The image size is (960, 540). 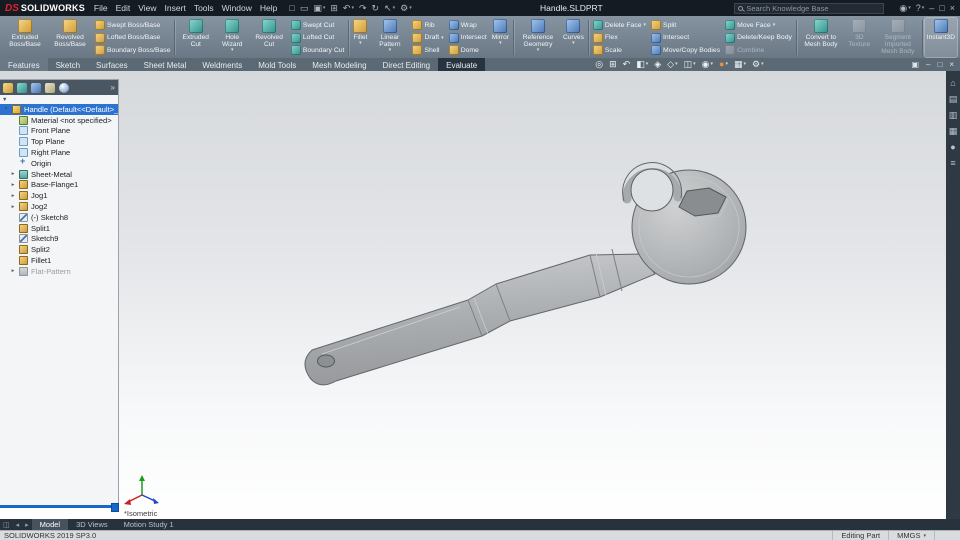 What do you see at coordinates (619, 38) in the screenshot?
I see `flex-button: Flex` at bounding box center [619, 38].